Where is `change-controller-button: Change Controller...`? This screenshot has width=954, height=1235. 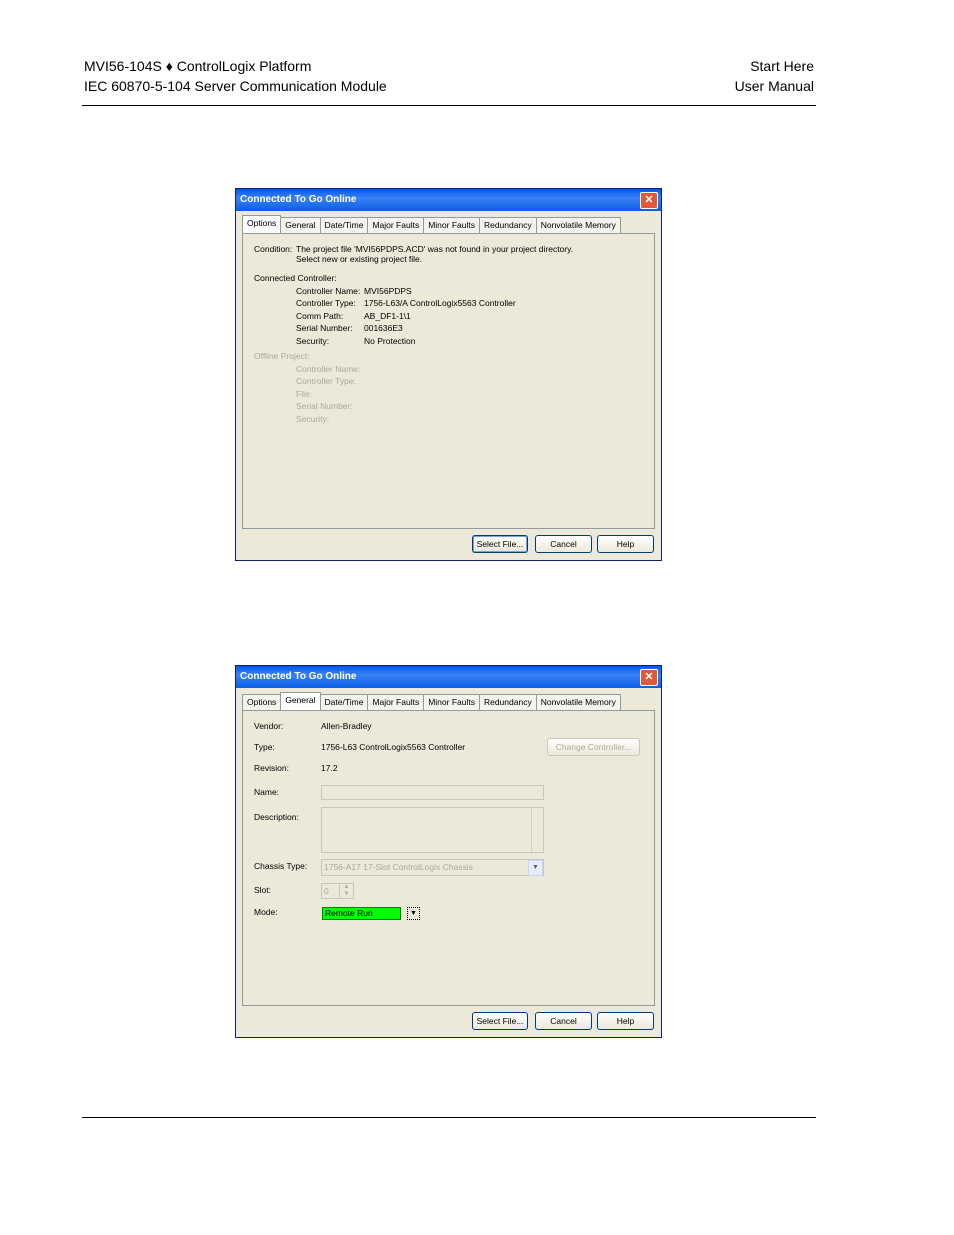
change-controller-button: Change Controller... is located at coordinates (593, 747).